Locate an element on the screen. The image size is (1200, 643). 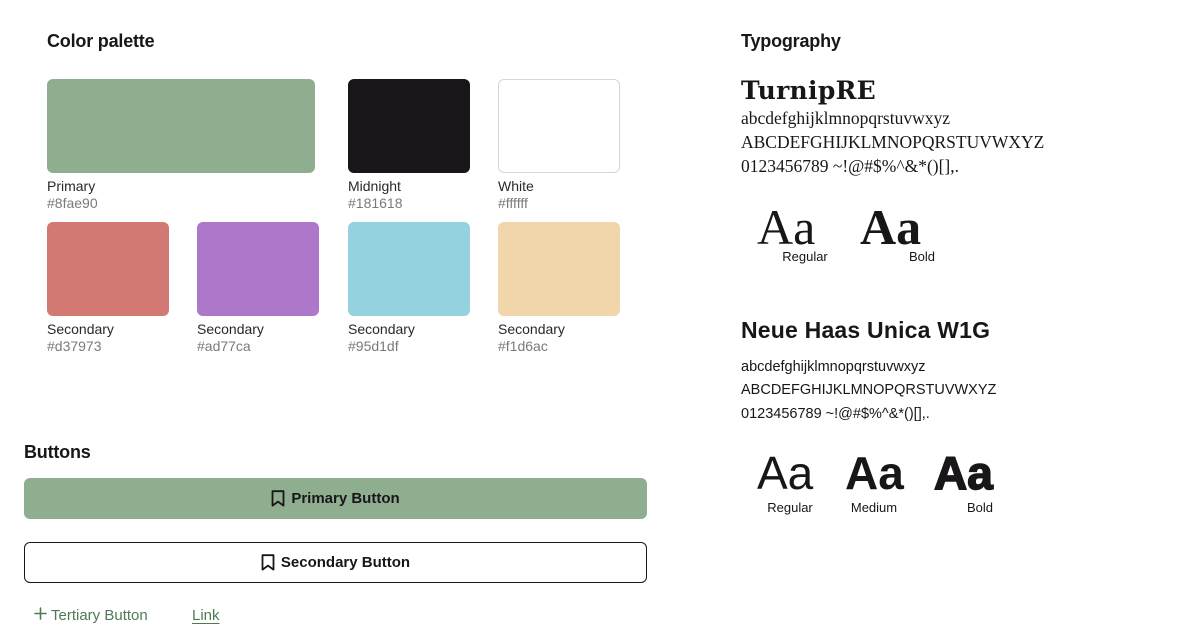
tertiary-button: Tertiary Button is located at coordinates (91, 615).